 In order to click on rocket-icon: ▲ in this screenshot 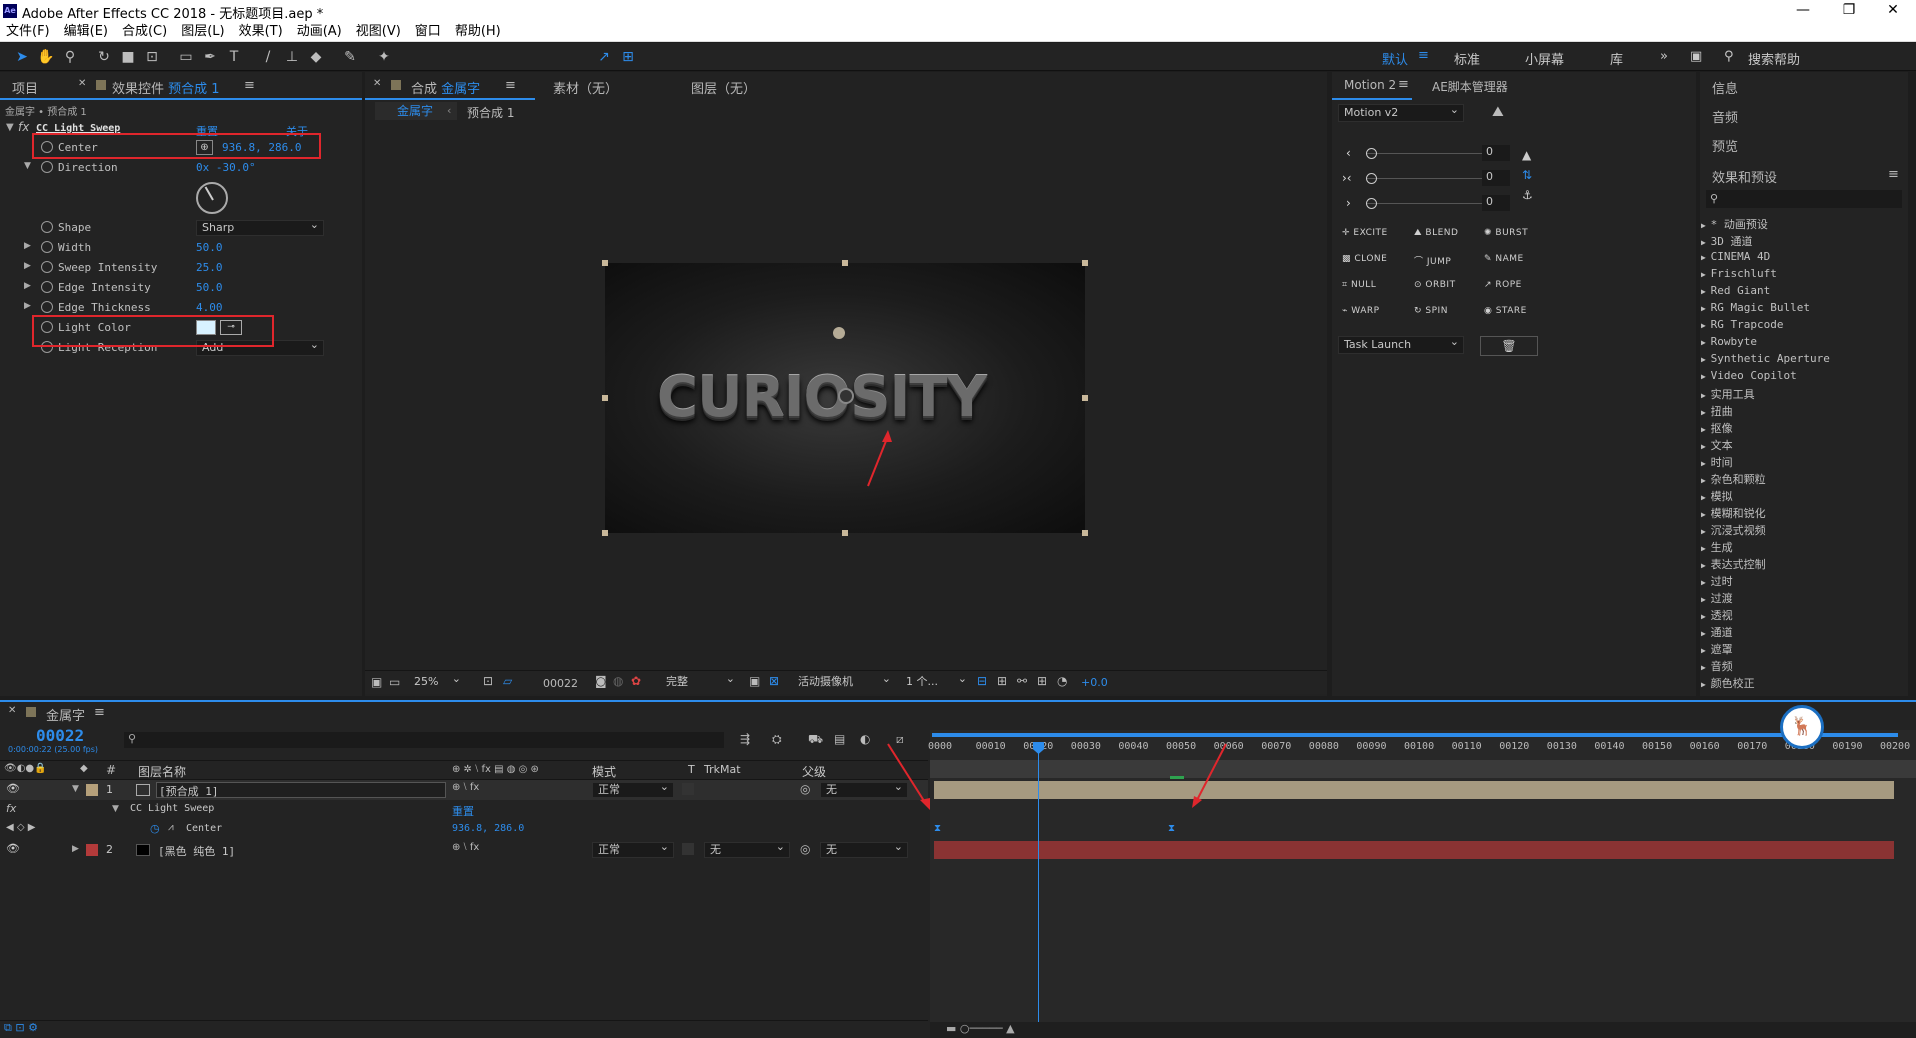, I will do `click(1526, 155)`.